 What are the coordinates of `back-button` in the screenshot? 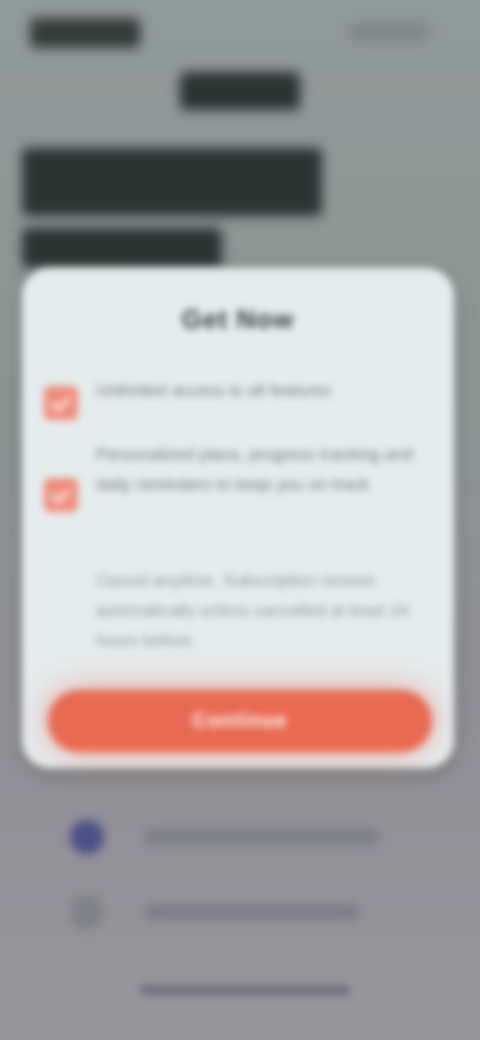 It's located at (85, 33).